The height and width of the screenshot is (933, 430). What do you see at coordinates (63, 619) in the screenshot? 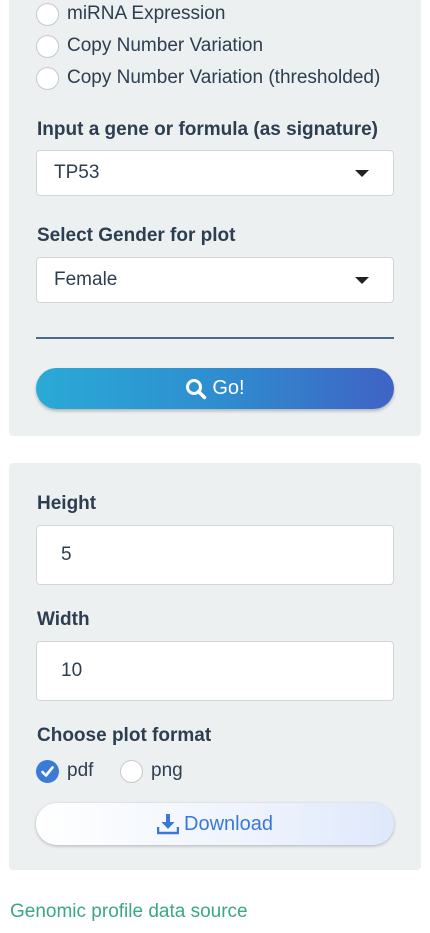
I see `width-label: Width` at bounding box center [63, 619].